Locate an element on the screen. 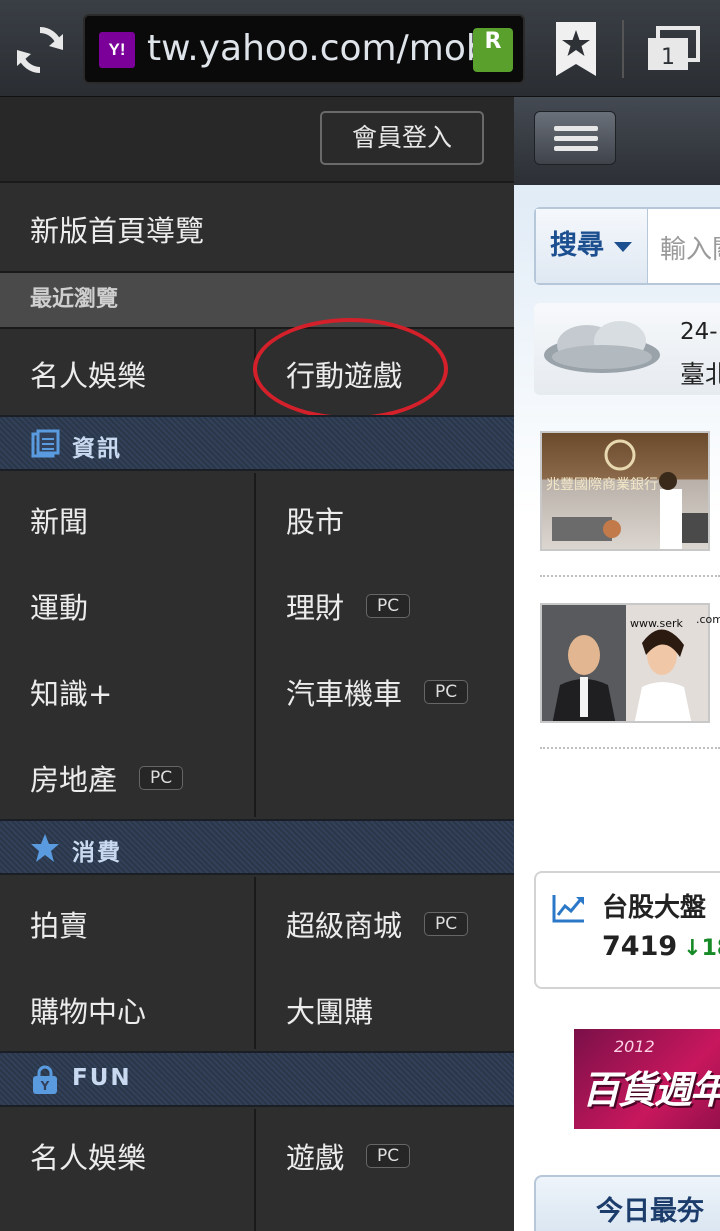 The image size is (720, 1231). browser-toolbar: Y! tw.yahoo.com/mob R 1 is located at coordinates (360, 48).